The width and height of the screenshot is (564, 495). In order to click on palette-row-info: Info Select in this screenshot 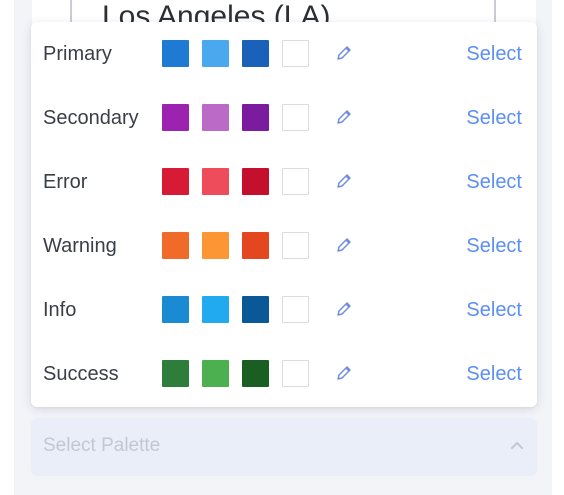, I will do `click(284, 310)`.